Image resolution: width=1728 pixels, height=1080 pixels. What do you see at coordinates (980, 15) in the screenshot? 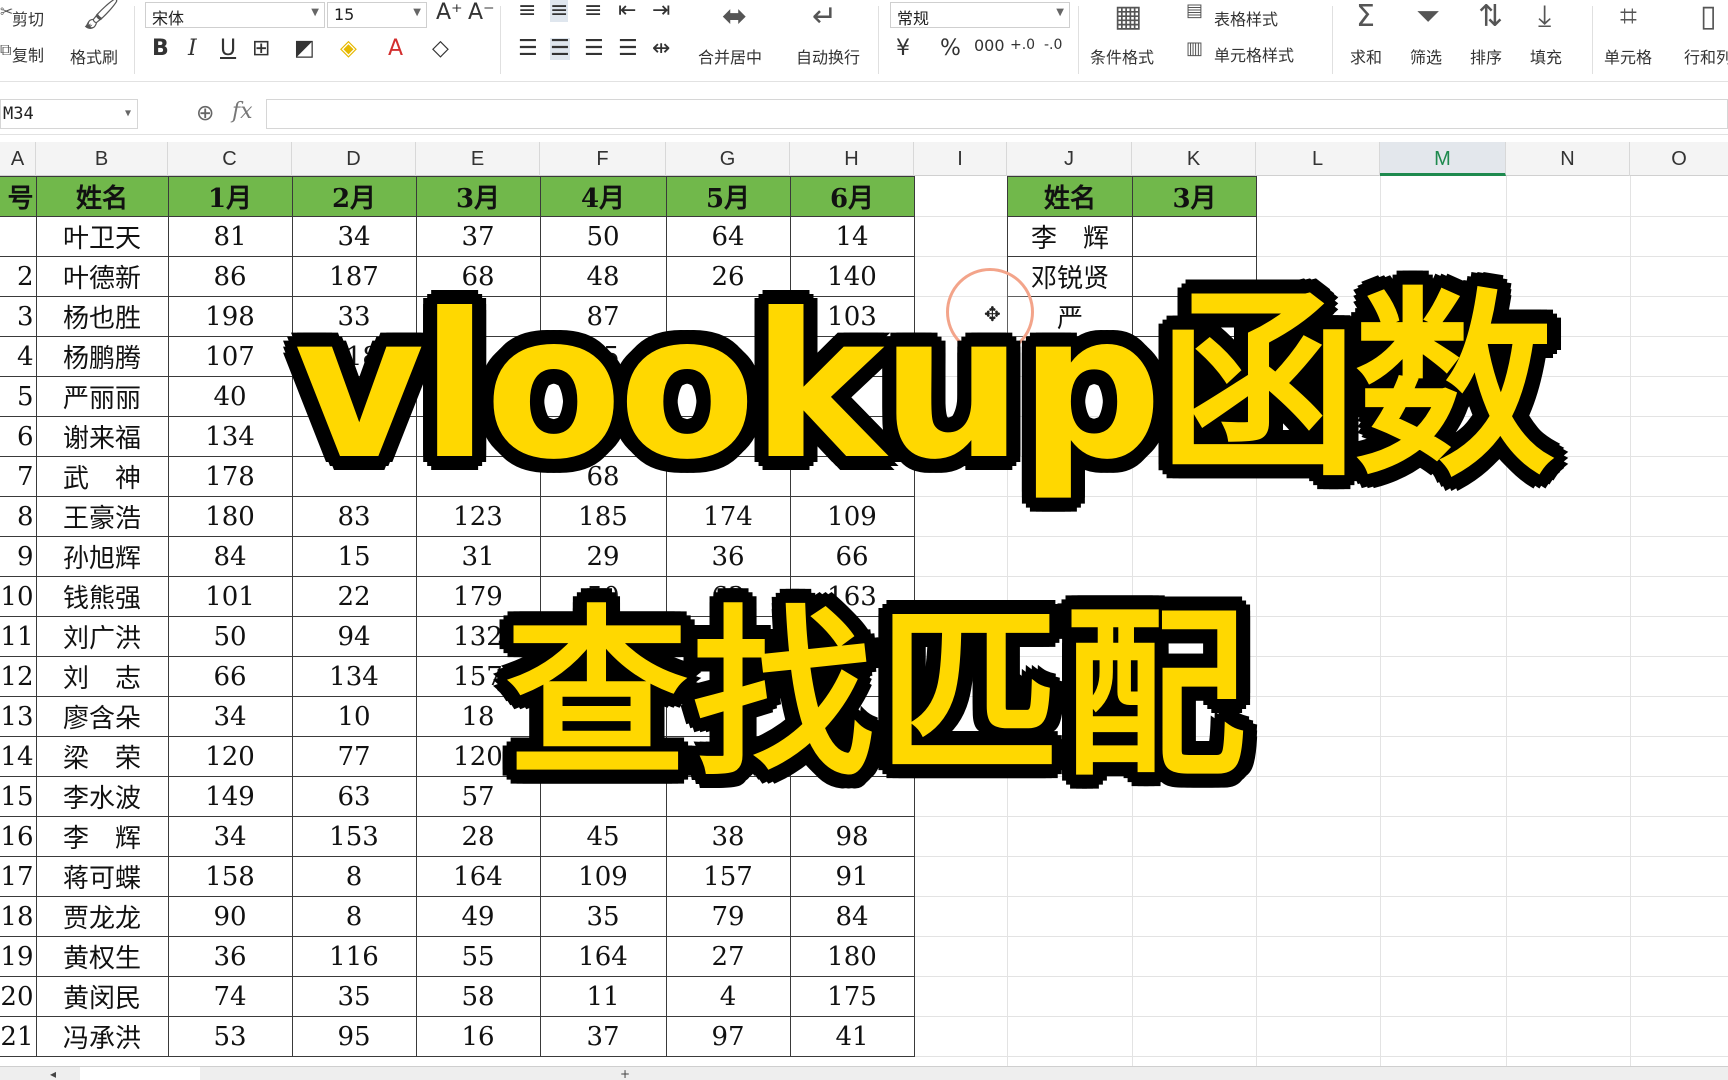
I see `number-format-select: 常规 ▼` at bounding box center [980, 15].